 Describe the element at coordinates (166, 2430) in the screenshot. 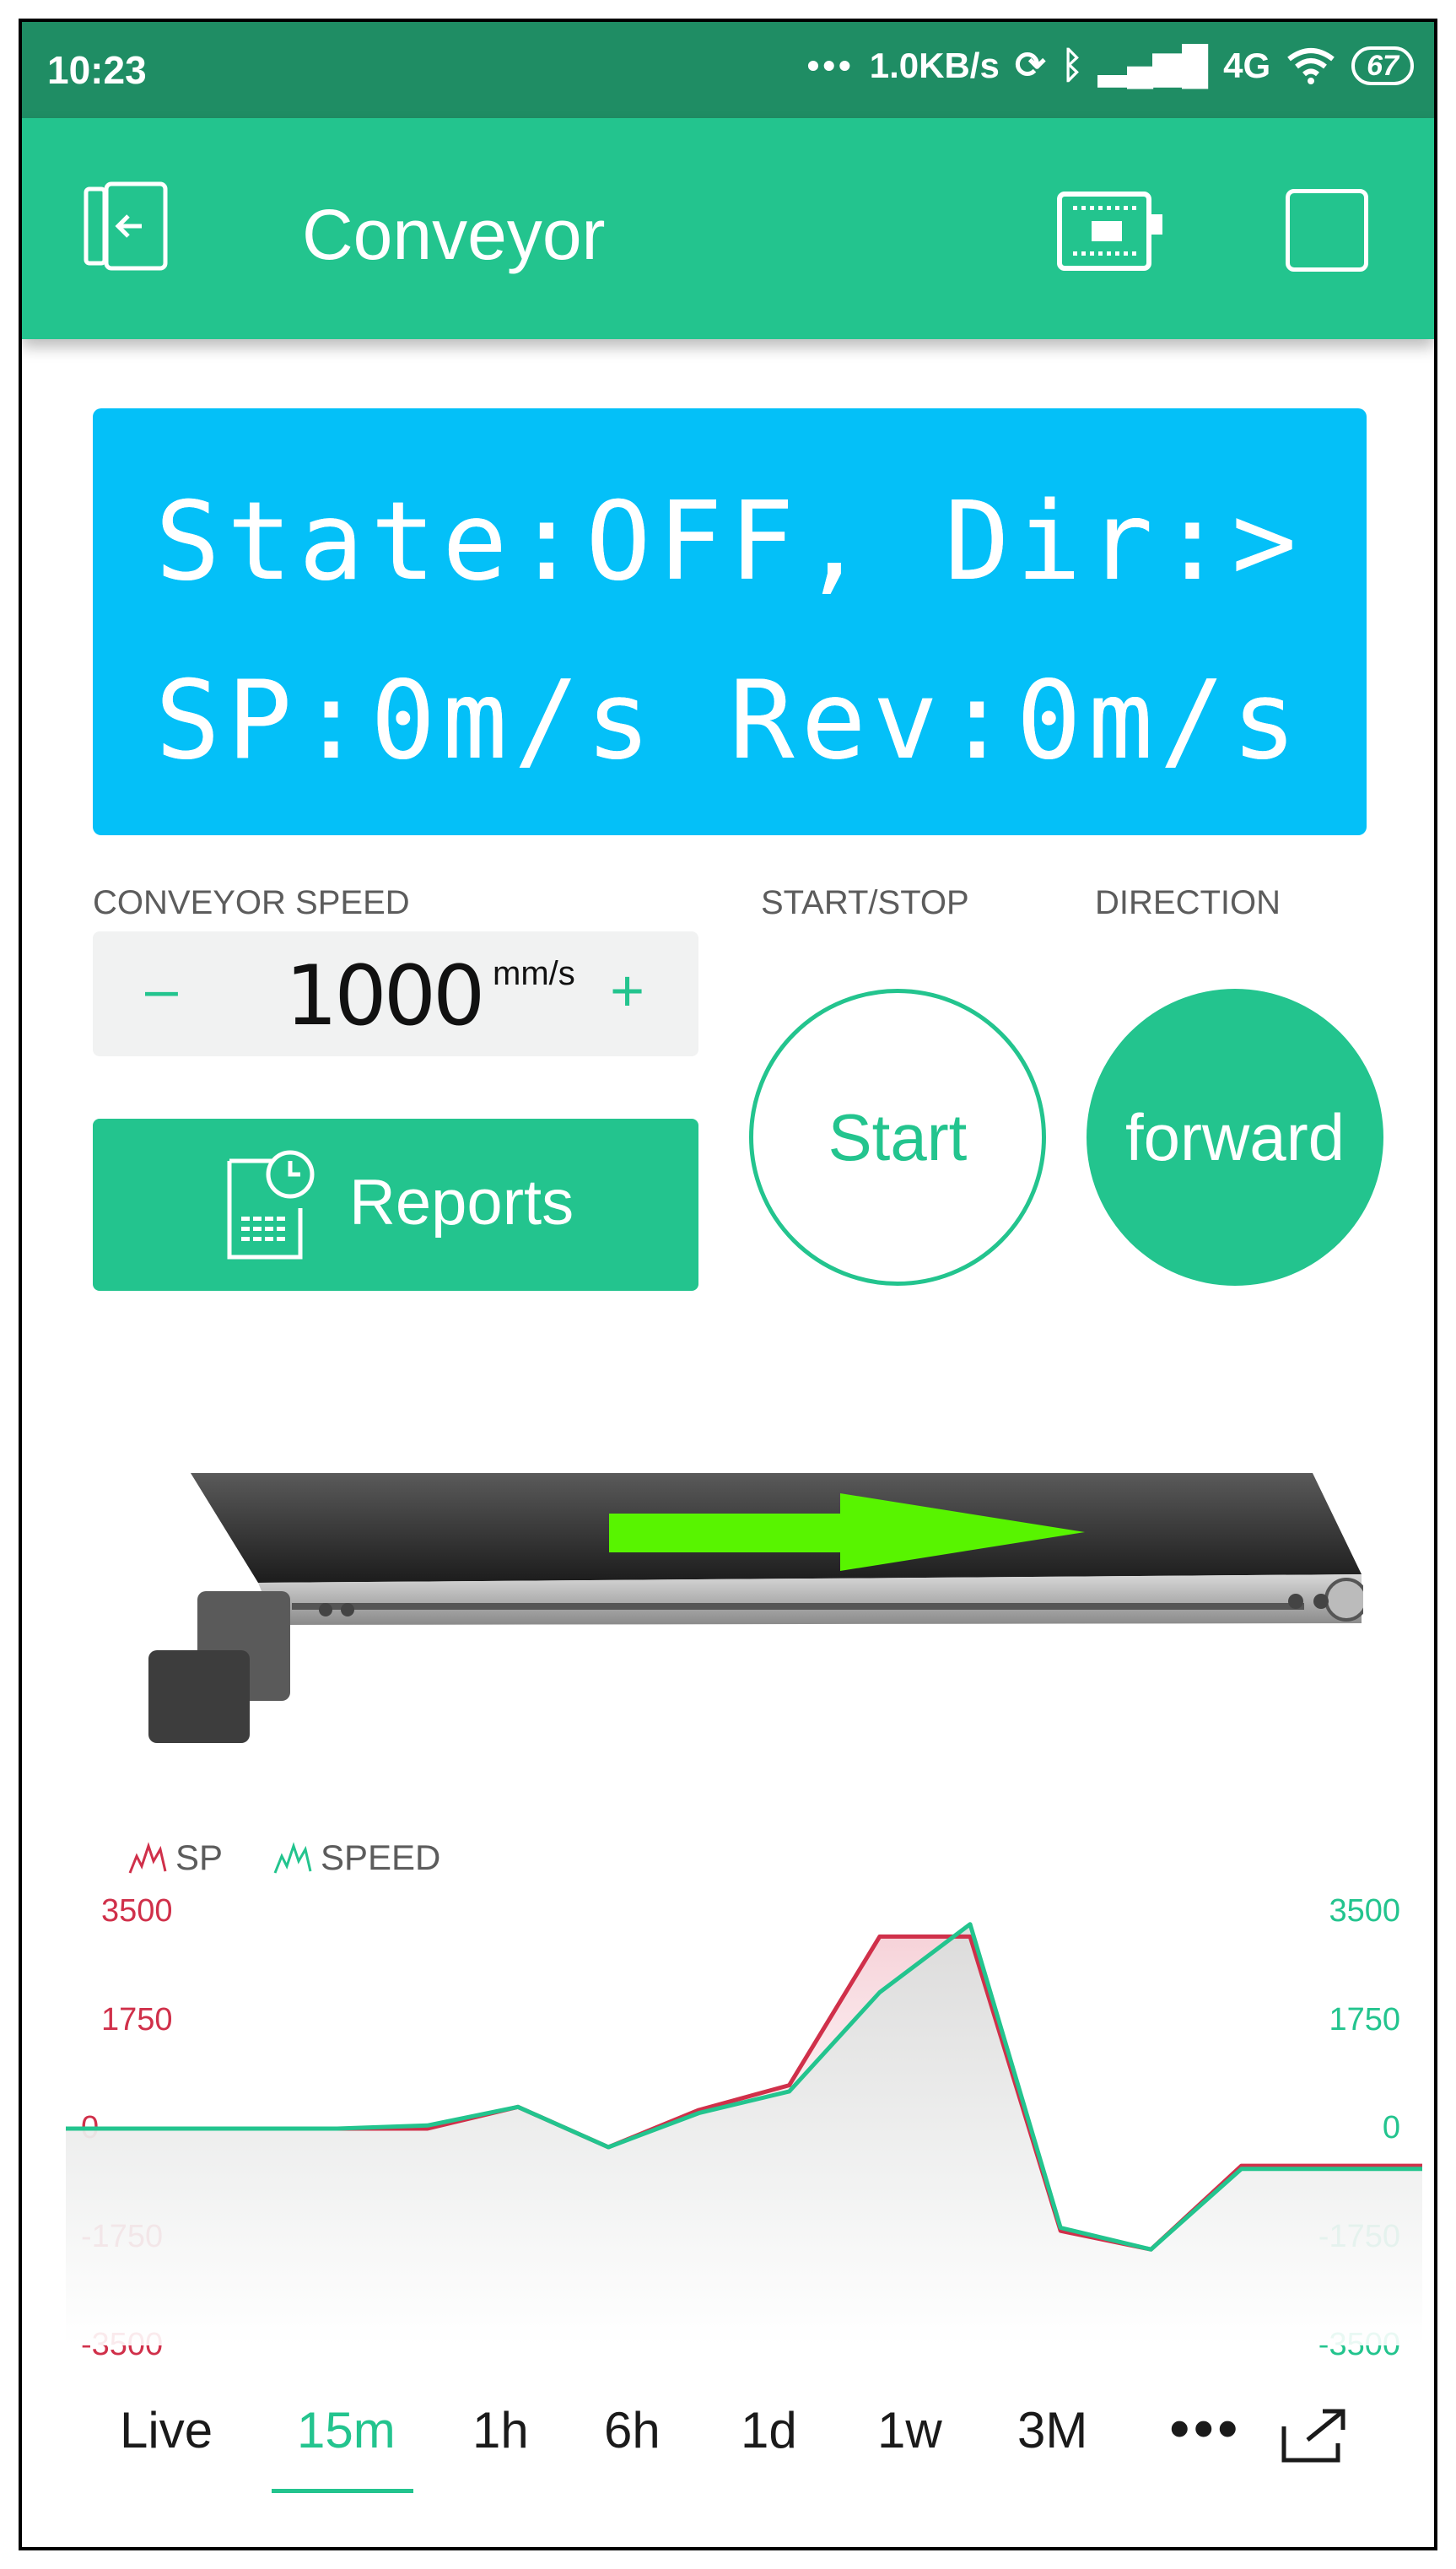

I see `tab-live: Live` at that location.